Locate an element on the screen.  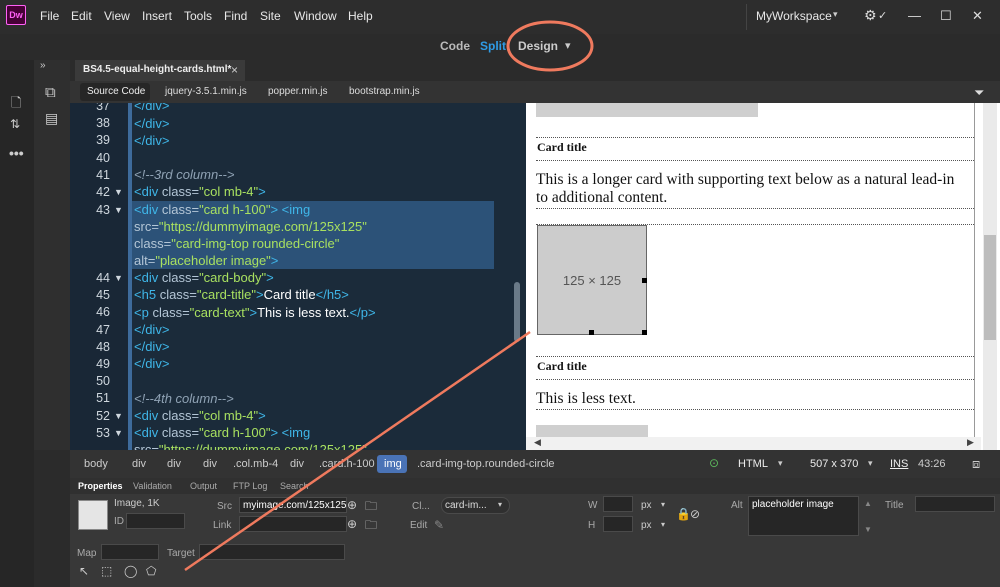
source-code-tab: Source Code is located at coordinates (115, 92).